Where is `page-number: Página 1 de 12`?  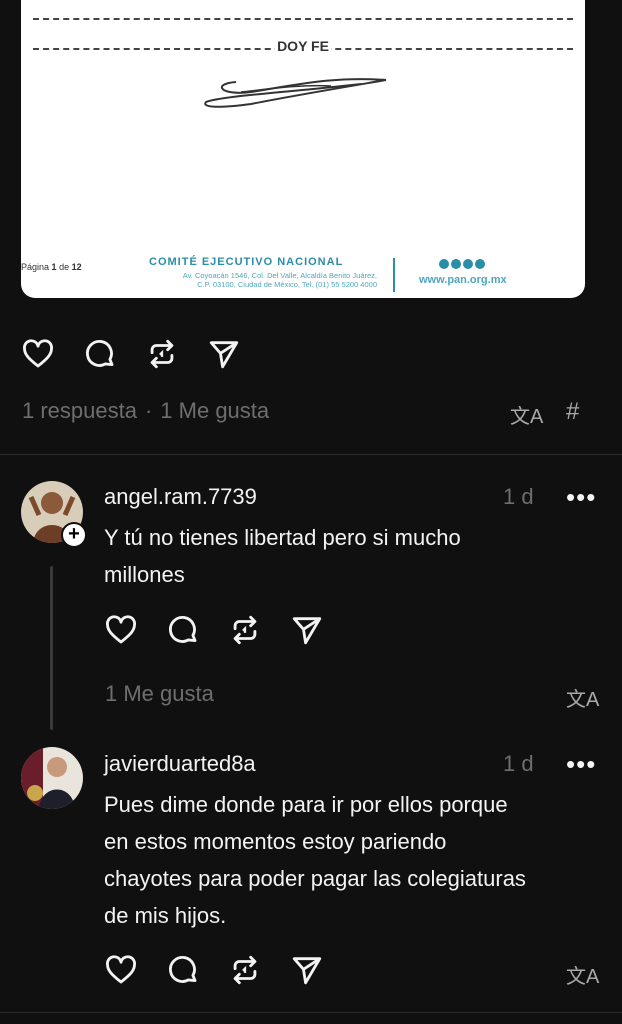
page-number: Página 1 de 12 is located at coordinates (51, 267).